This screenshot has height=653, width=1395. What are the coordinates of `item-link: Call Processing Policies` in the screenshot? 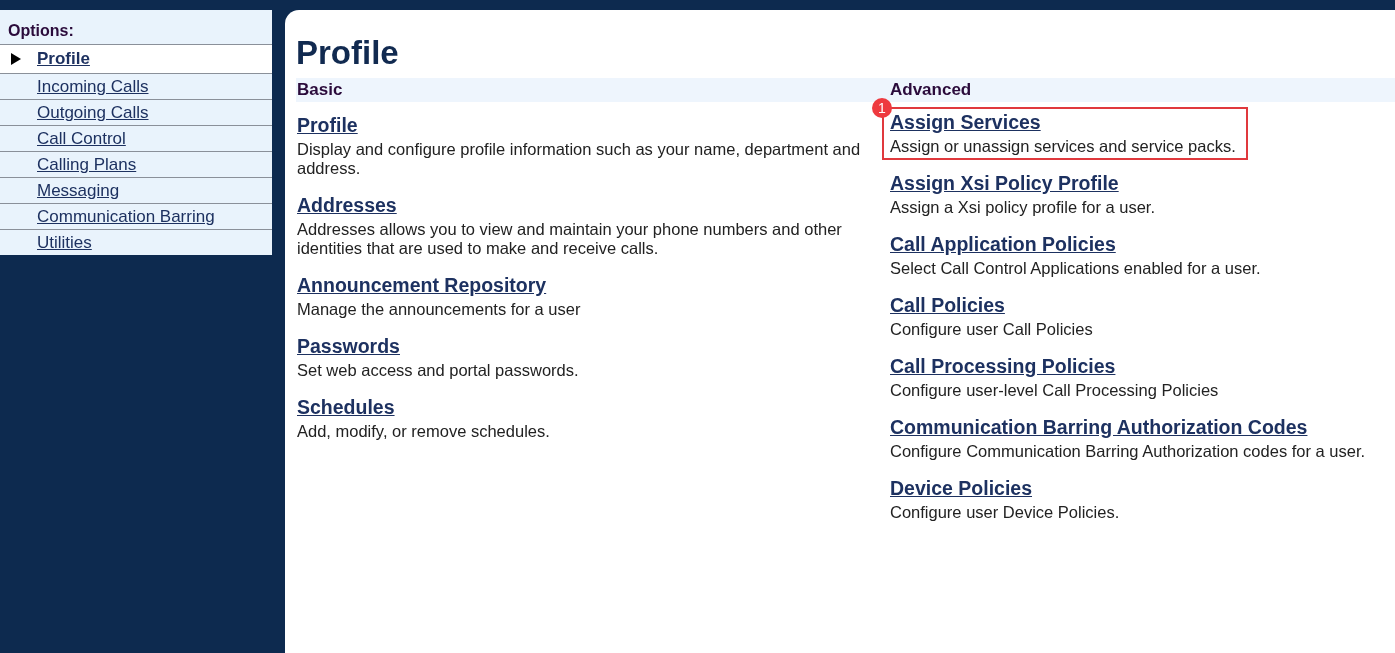 It's located at (1003, 366).